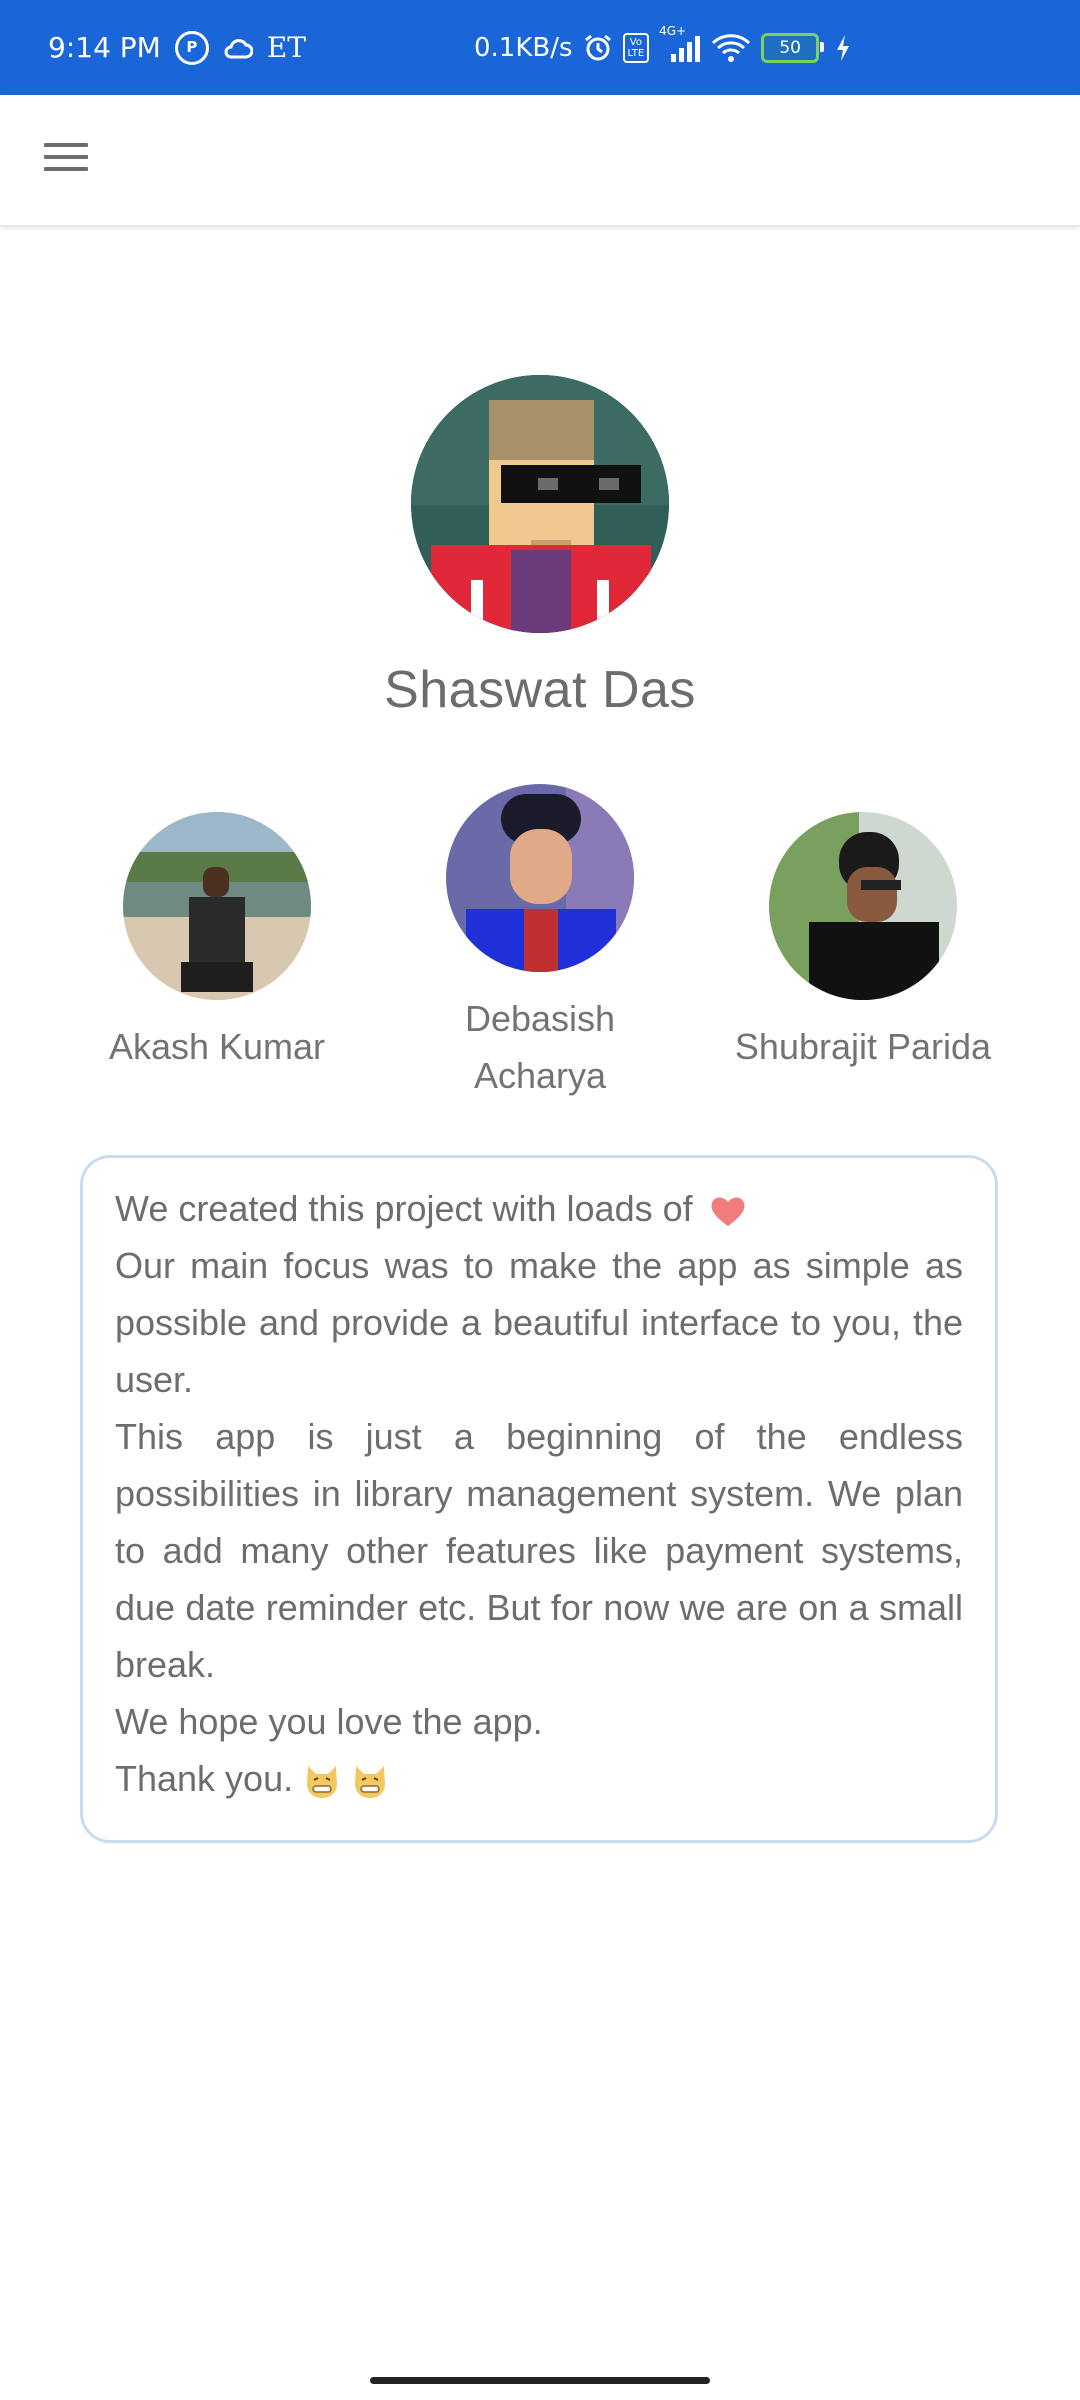 Image resolution: width=1080 pixels, height=2400 pixels. Describe the element at coordinates (843, 47) in the screenshot. I see `charging-icon` at that location.